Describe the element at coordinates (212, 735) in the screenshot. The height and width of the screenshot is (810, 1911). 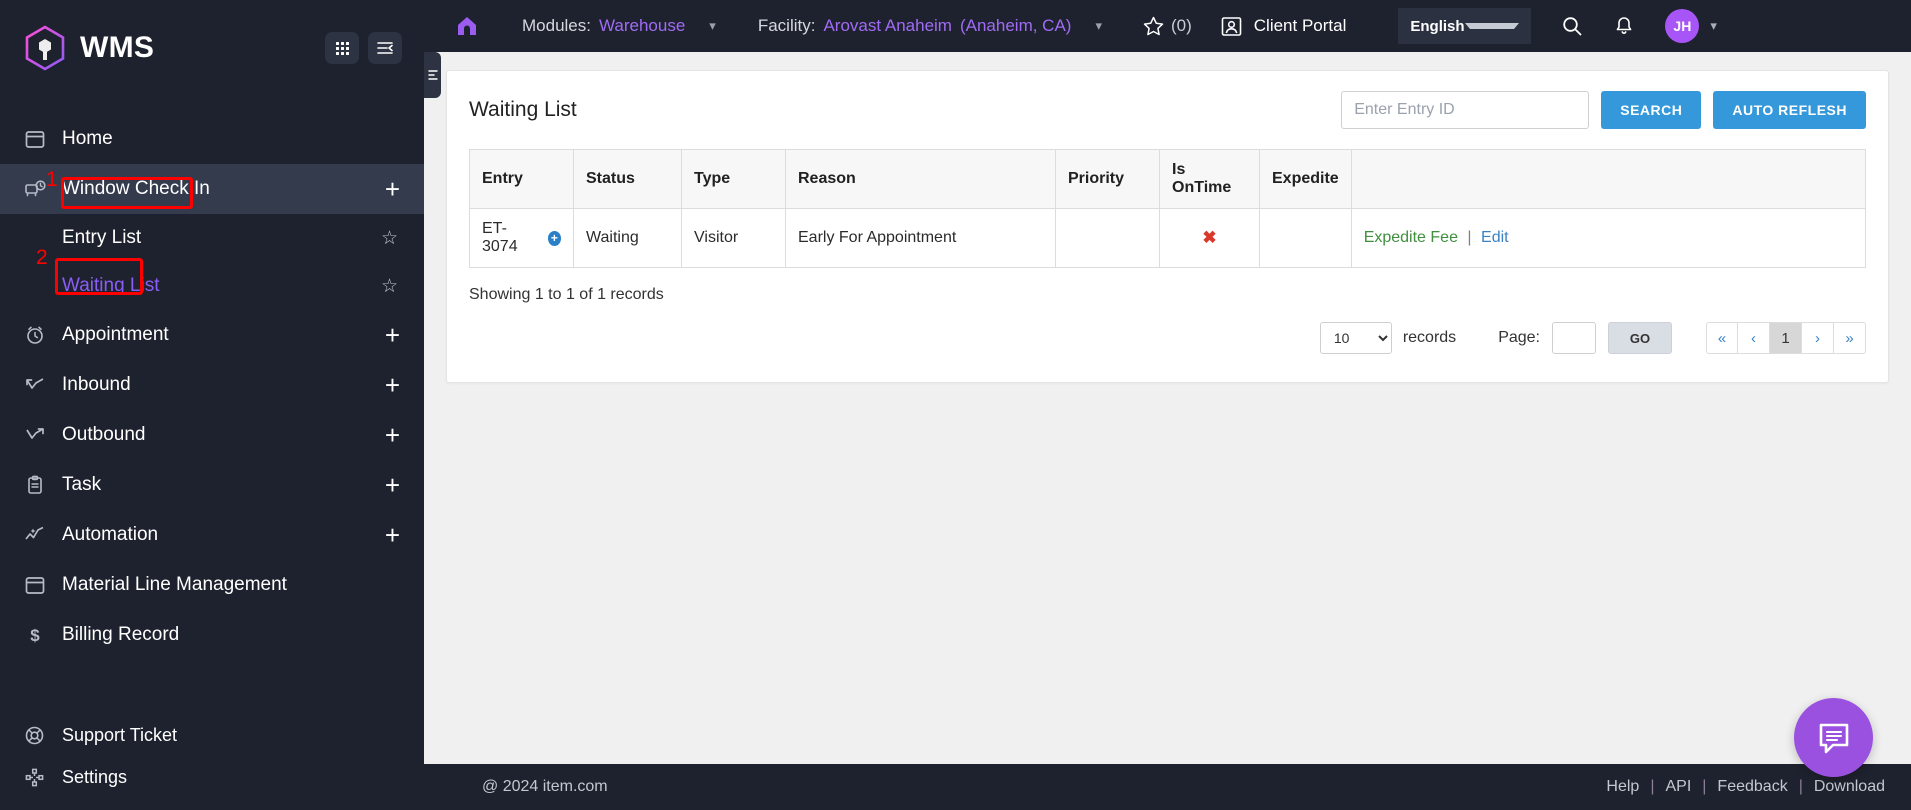
I see `sidebar-item-support-ticket: Support Ticket` at that location.